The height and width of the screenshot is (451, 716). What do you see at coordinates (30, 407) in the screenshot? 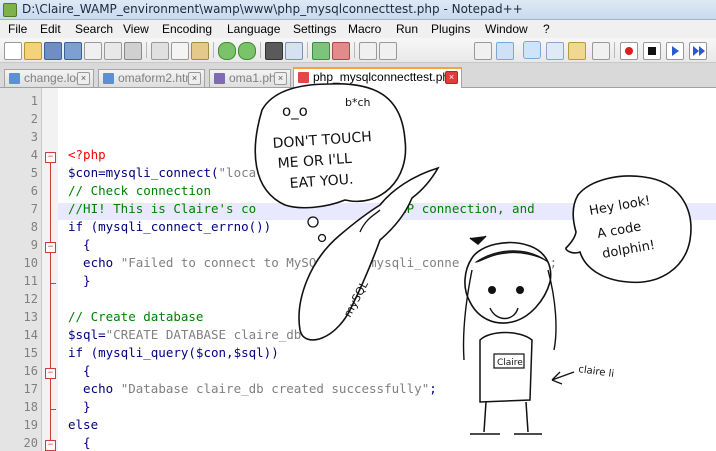
I see `line-number: 18` at bounding box center [30, 407].